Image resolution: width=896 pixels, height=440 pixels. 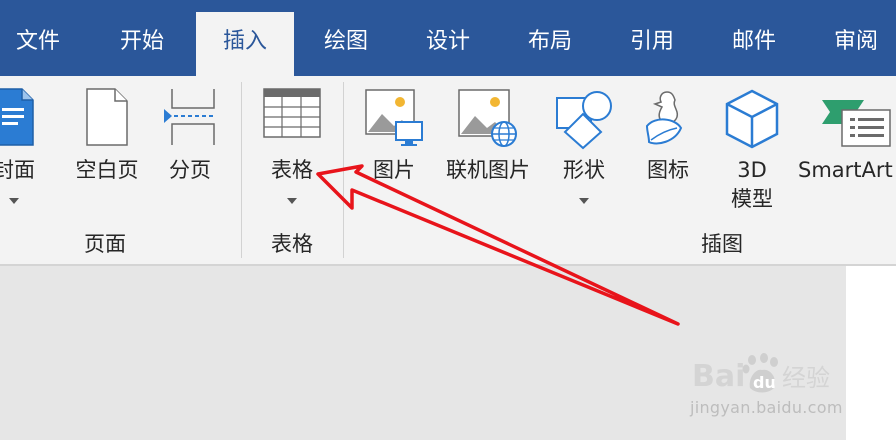 I want to click on icons-button: 图标, so click(x=668, y=154).